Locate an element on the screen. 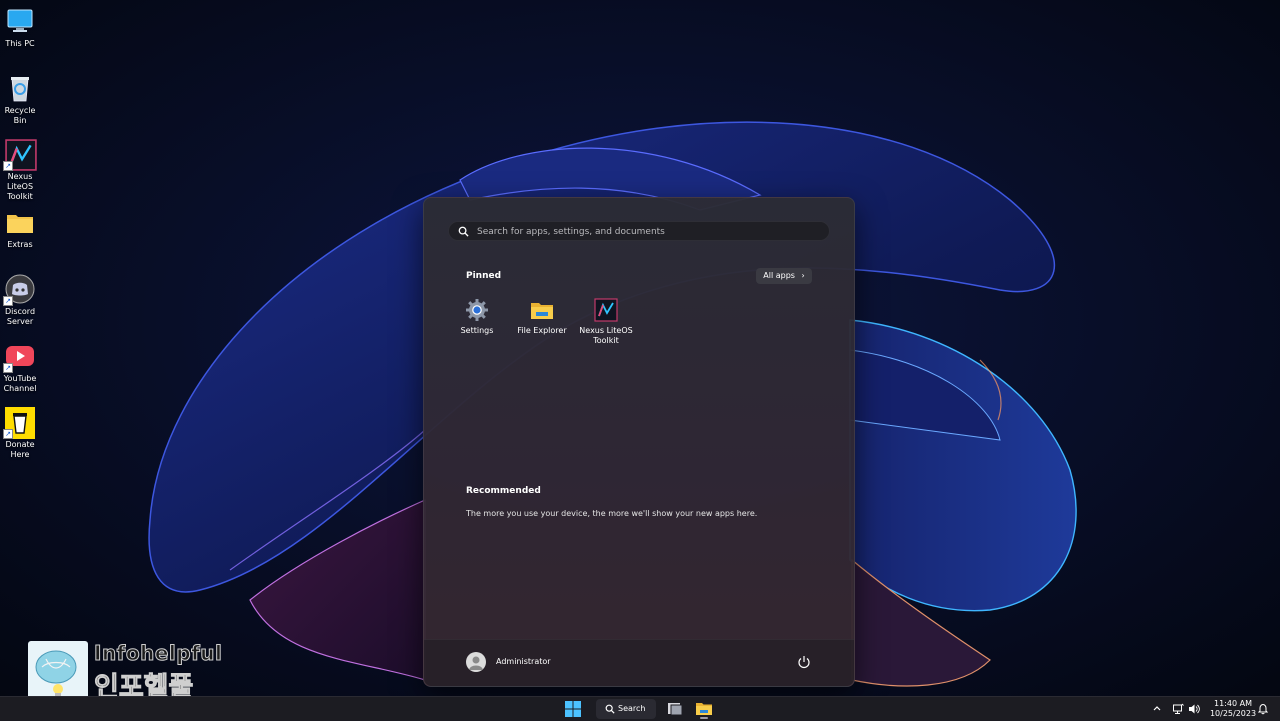 This screenshot has height=721, width=1280. desktop-icon-this-pc: This PC is located at coordinates (20, 27).